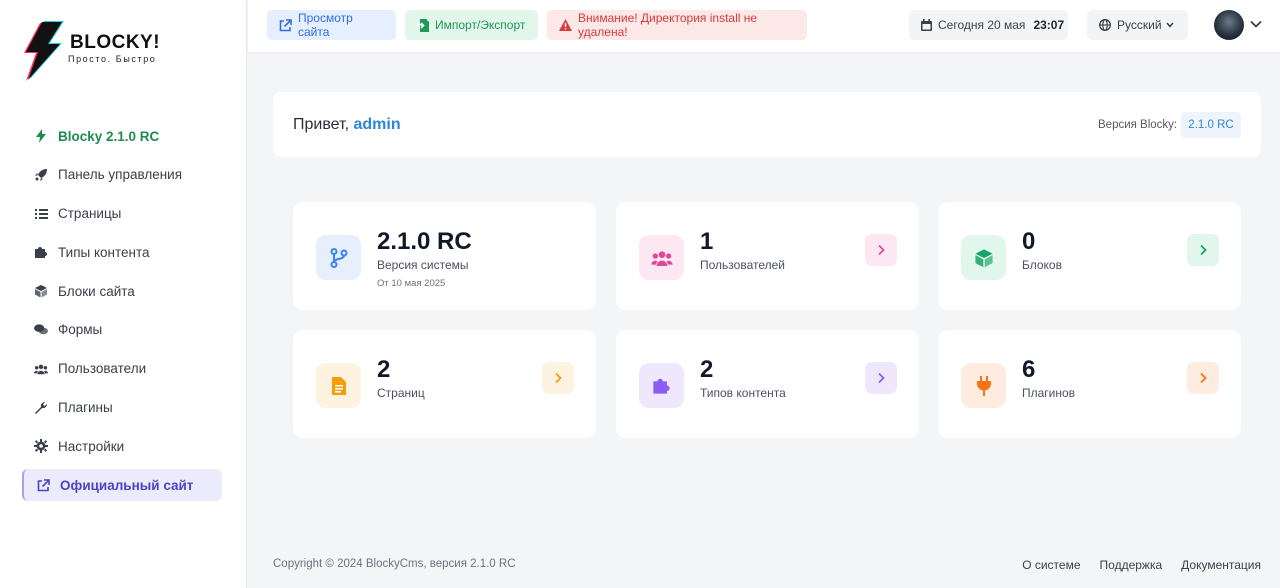  Describe the element at coordinates (1089, 256) in the screenshot. I see `stat-card-blocks: 0 Блоков` at that location.